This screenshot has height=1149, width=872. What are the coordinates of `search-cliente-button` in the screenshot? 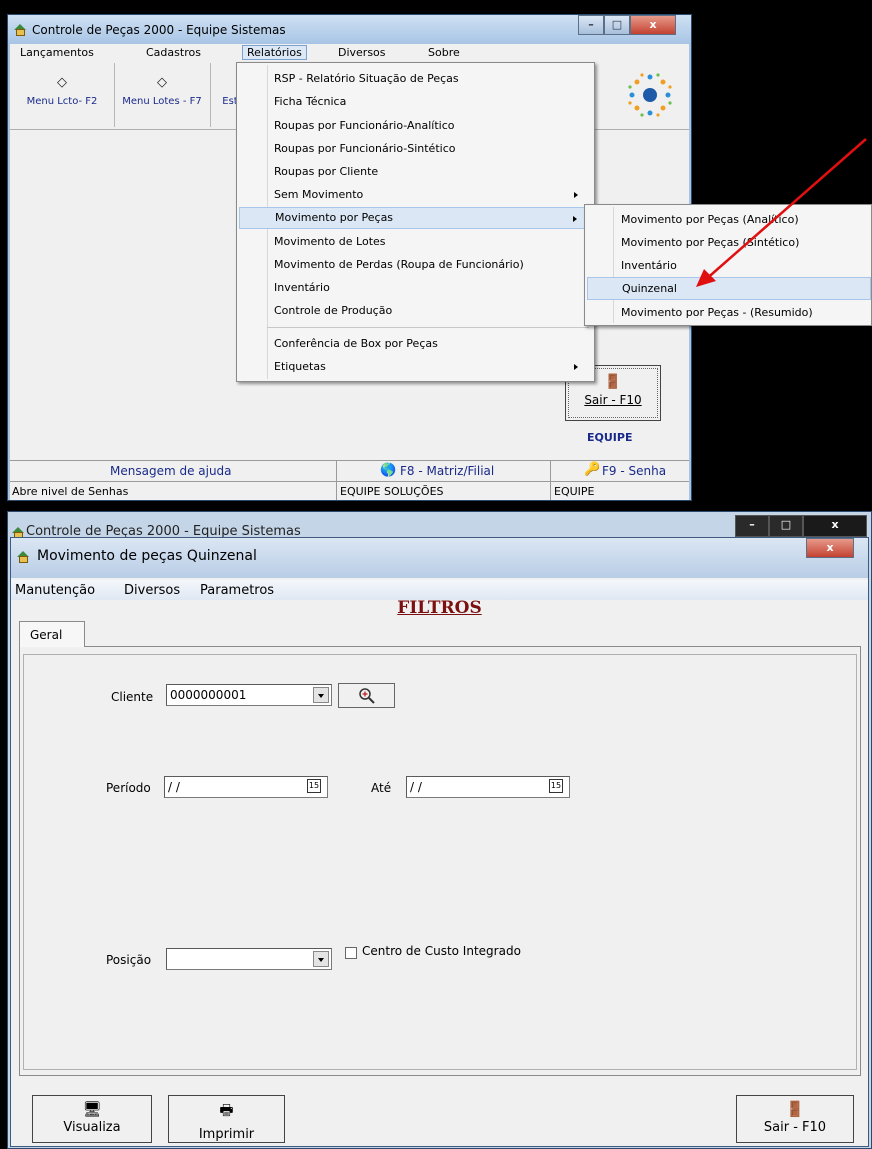 It's located at (366, 695).